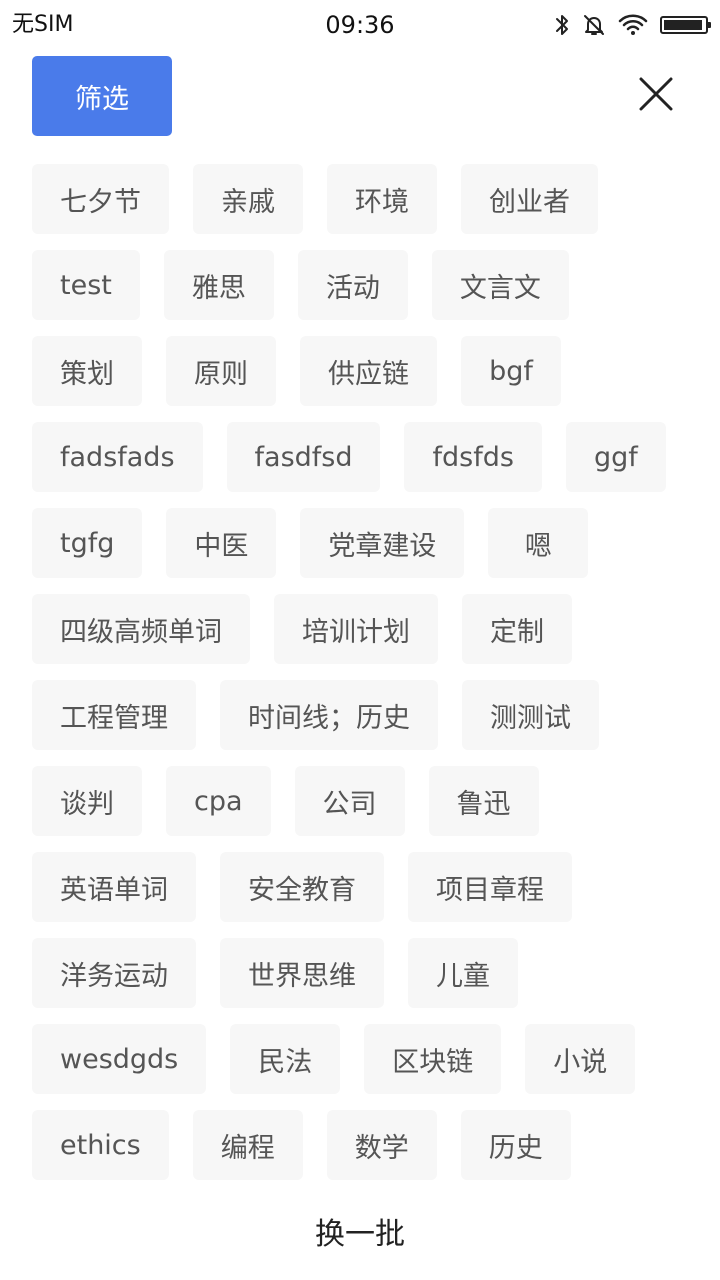 The image size is (720, 1280). Describe the element at coordinates (490, 887) in the screenshot. I see `tag-chip: 项目章程` at that location.